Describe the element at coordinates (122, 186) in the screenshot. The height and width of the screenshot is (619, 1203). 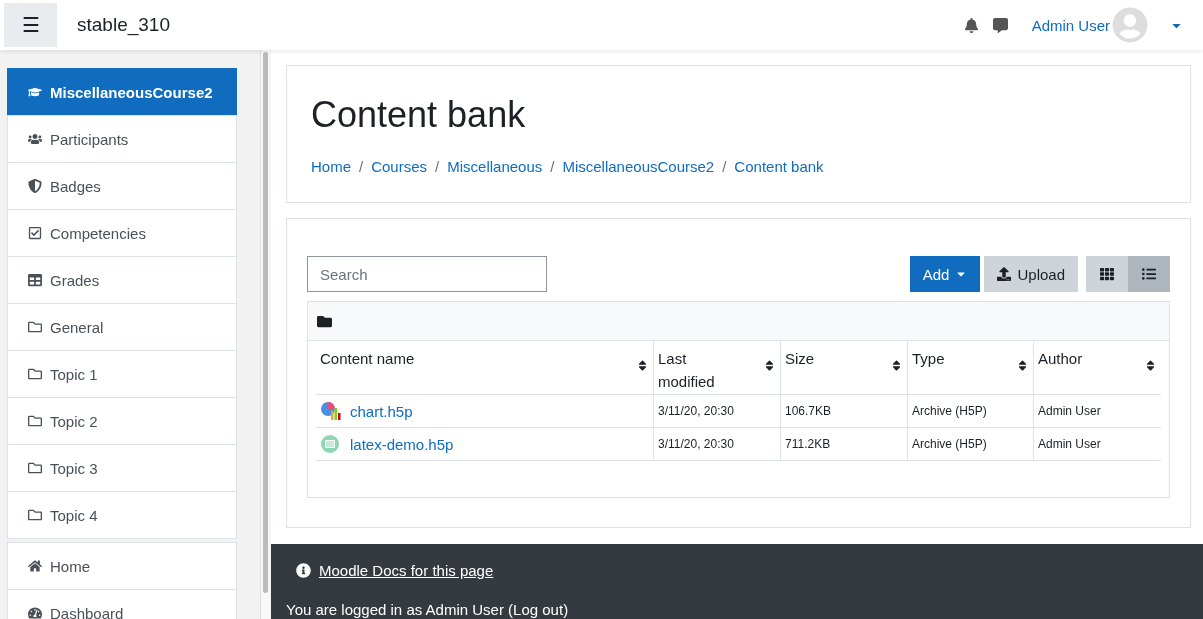
I see `sidebar-item: Badges` at that location.